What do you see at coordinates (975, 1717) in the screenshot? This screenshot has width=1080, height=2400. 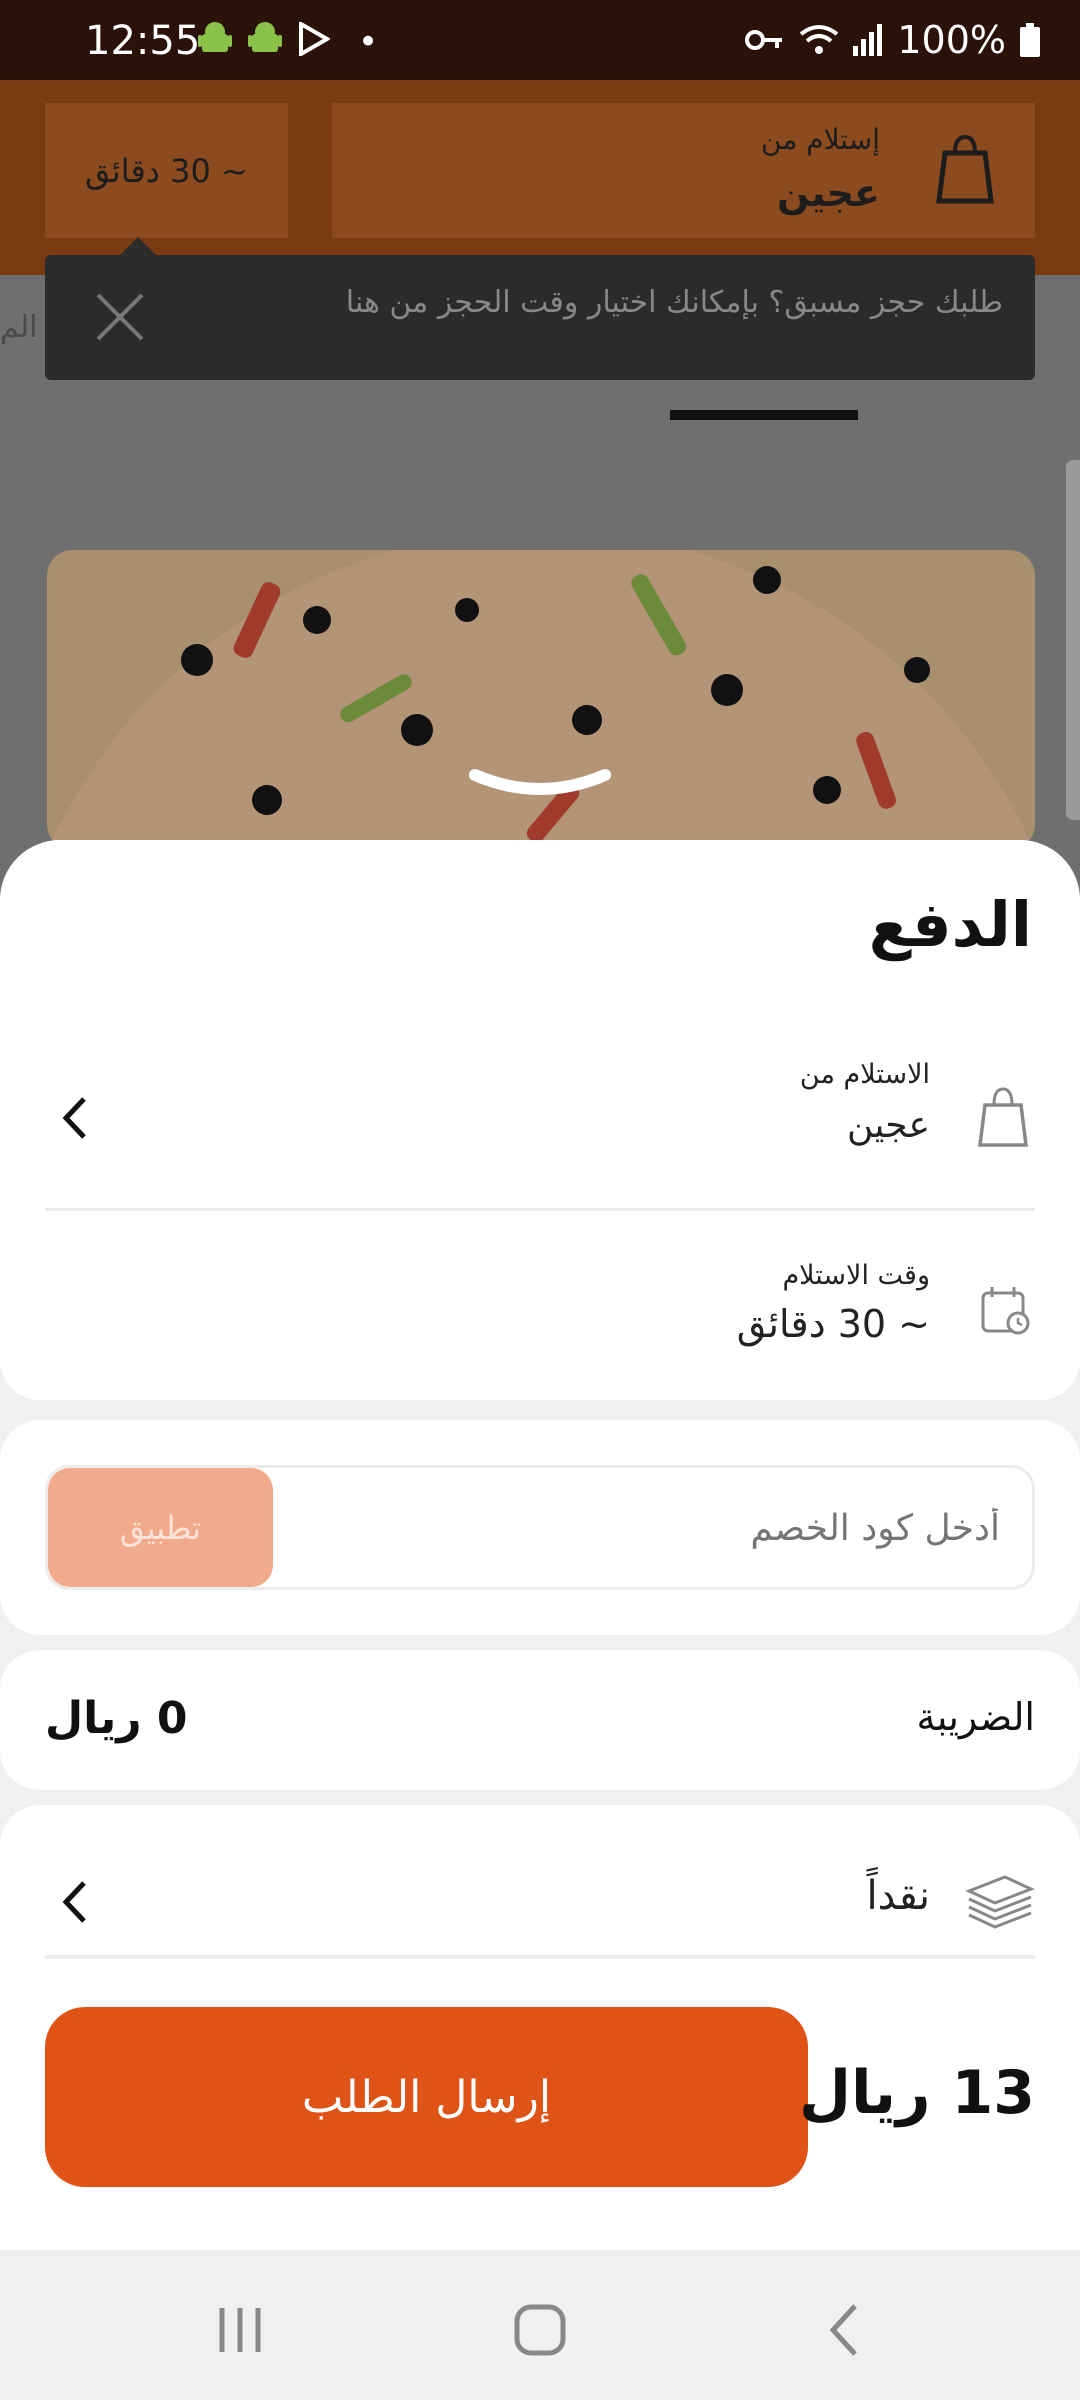 I see `tax-label: الضريبة` at bounding box center [975, 1717].